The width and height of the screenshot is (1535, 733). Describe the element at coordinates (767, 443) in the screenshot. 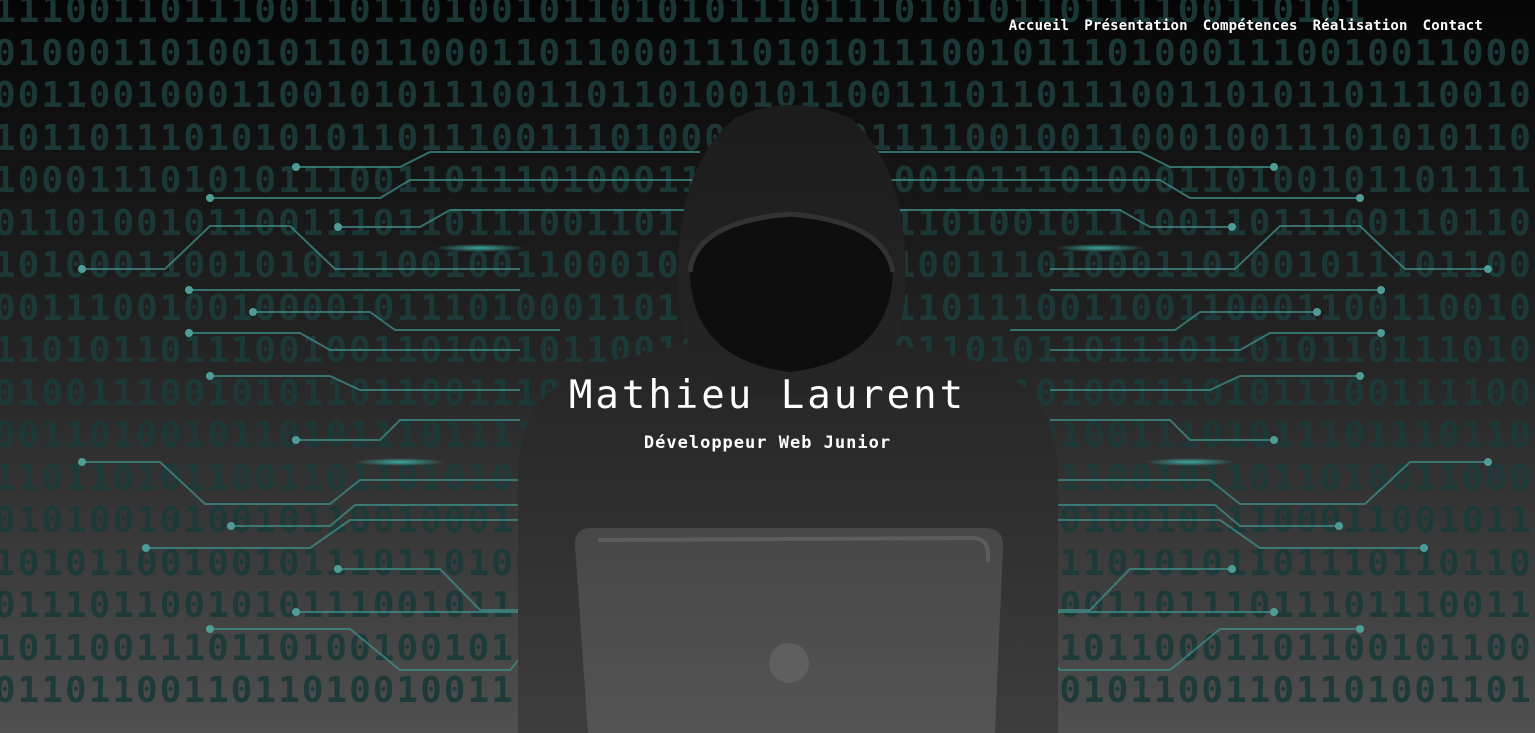

I see `hero-subtitle: Développeur Web Junior` at that location.